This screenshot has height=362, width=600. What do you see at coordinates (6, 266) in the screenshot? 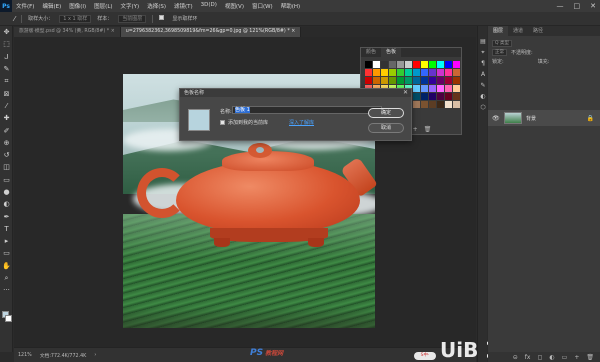
I see `hand-icon: ✋` at bounding box center [6, 266].